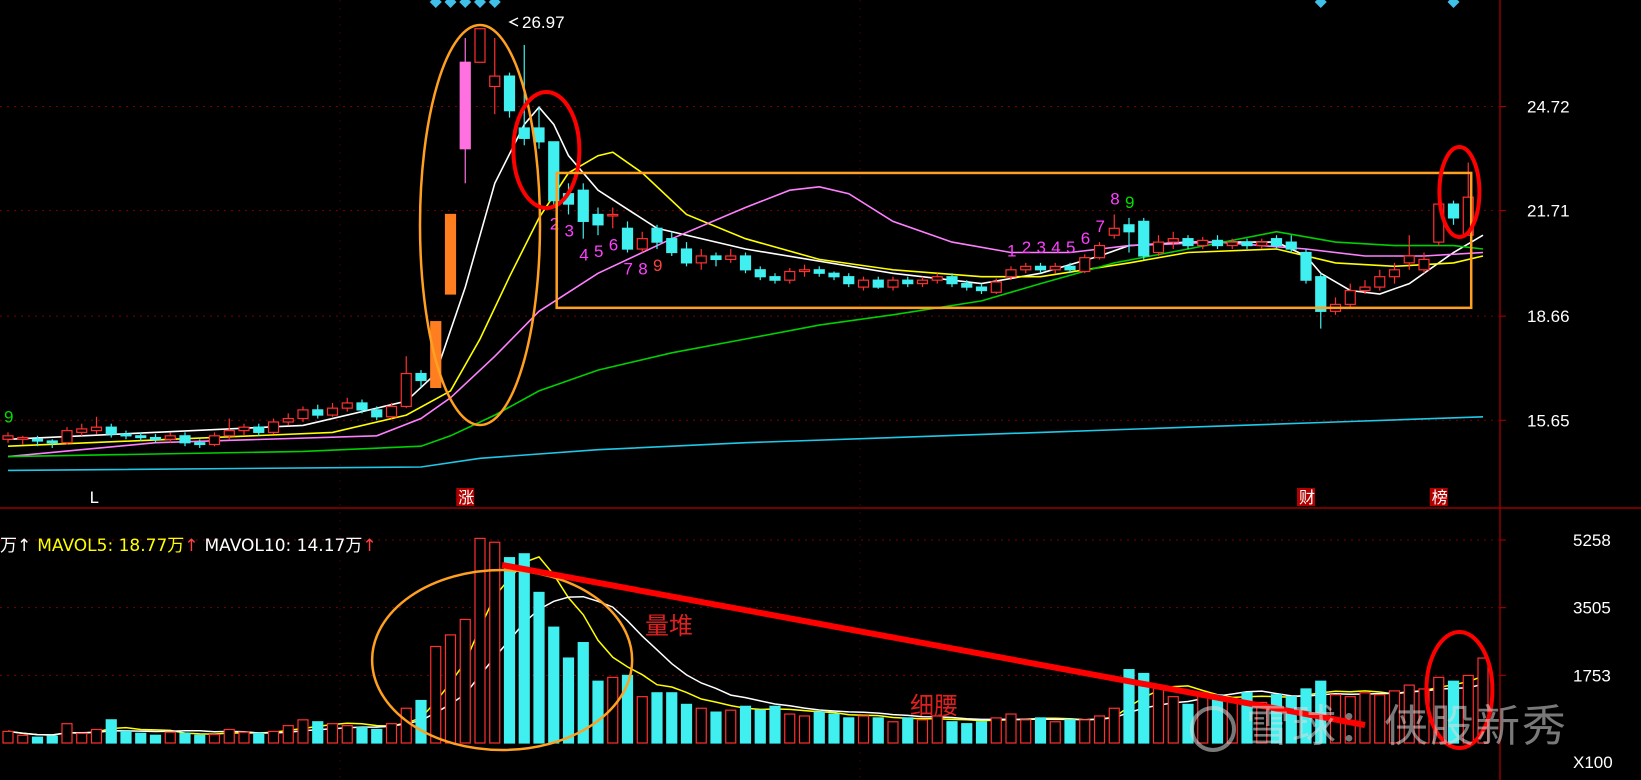 This screenshot has width=1641, height=780. I want to click on event-marker-label: 涨, so click(466, 497).